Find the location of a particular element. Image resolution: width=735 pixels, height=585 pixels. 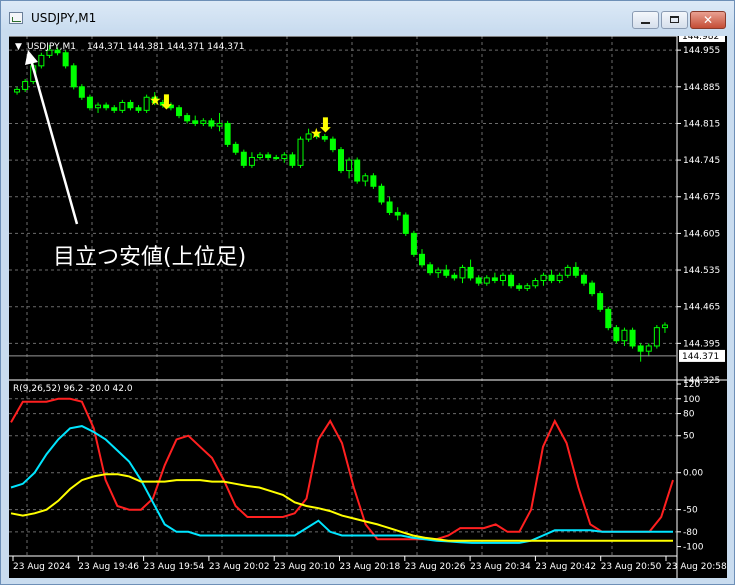

time-tick-label: 23 Aug 20:42 is located at coordinates (565, 567).